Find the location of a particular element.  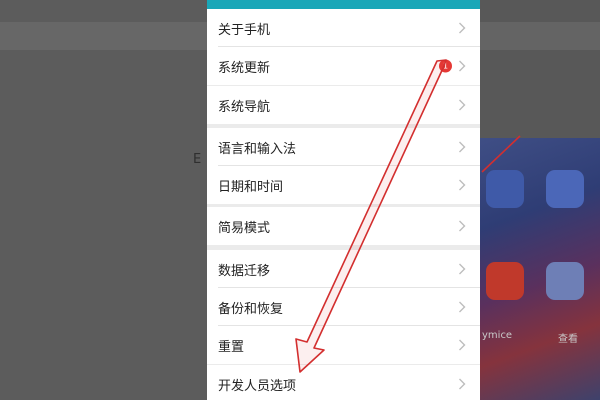

settings-item-developer-options: 开发人员选项 is located at coordinates (343, 382).